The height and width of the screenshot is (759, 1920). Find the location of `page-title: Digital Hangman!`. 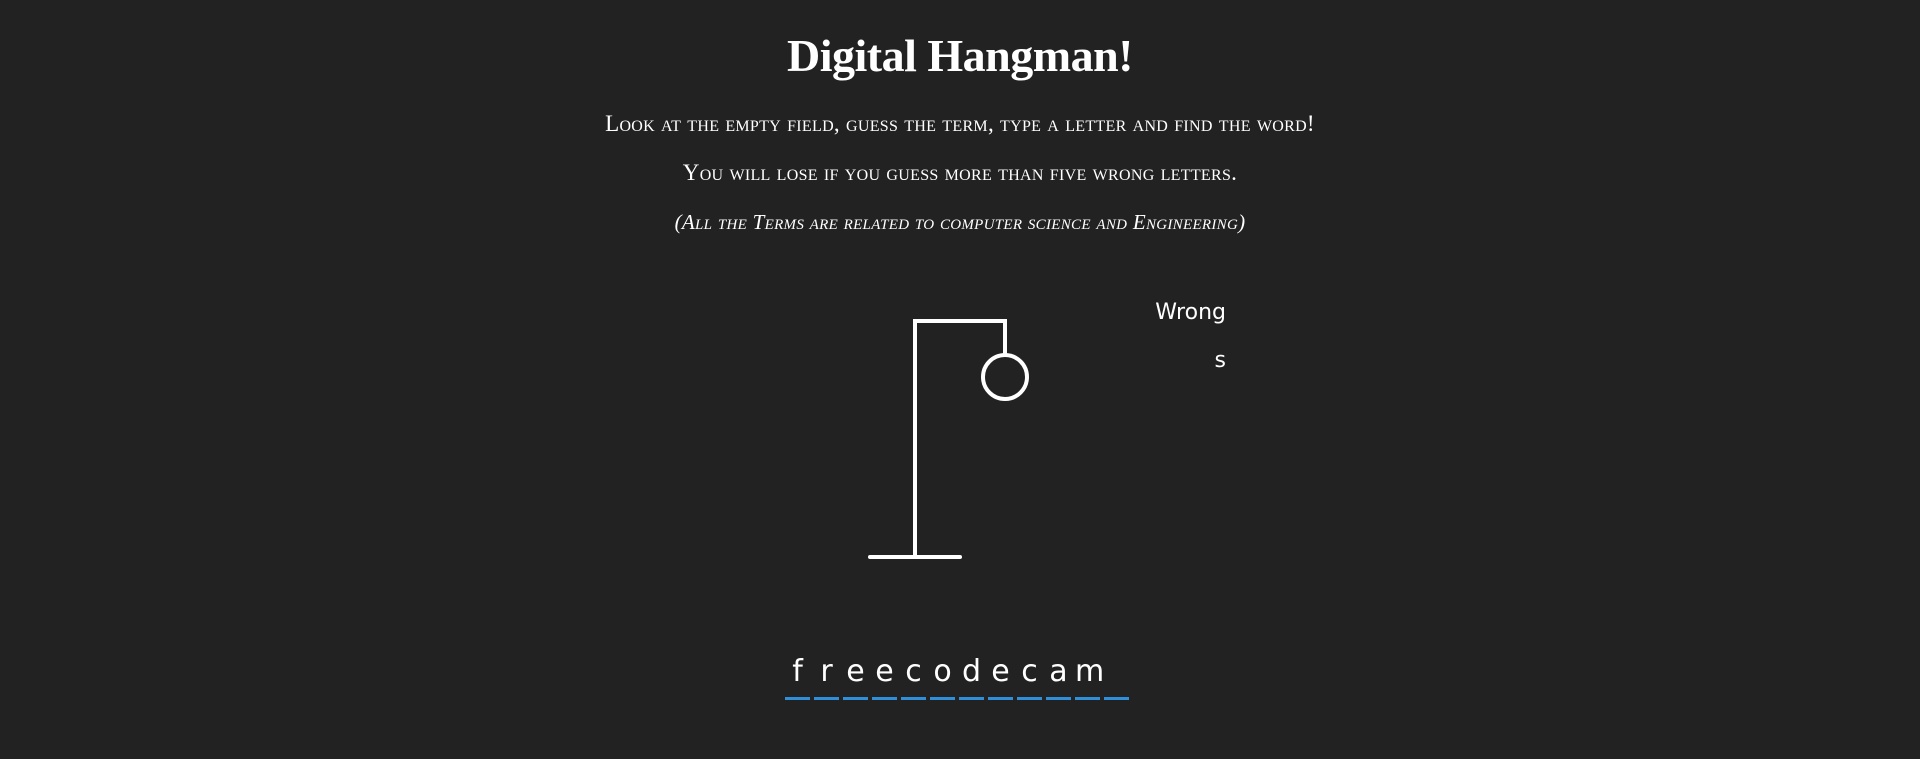

page-title: Digital Hangman! is located at coordinates (960, 55).